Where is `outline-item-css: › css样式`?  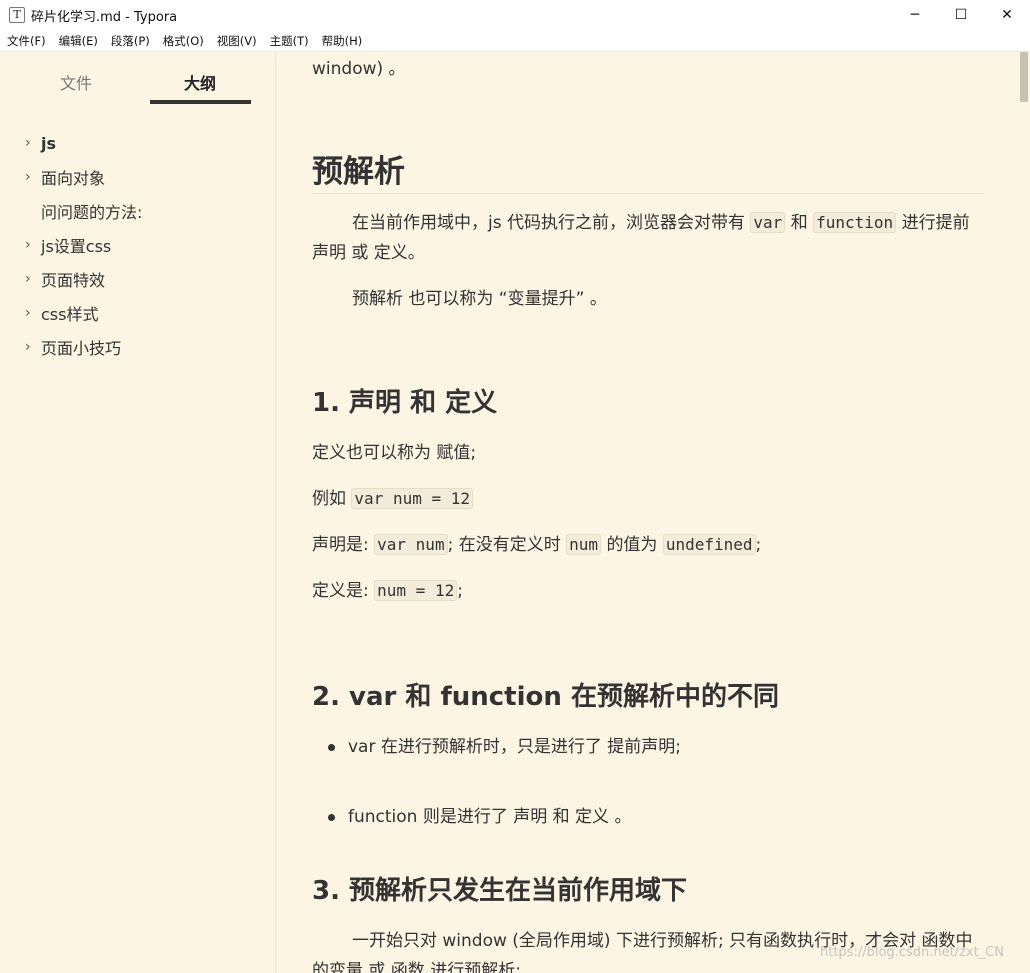
outline-item-css: › css样式 is located at coordinates (138, 313).